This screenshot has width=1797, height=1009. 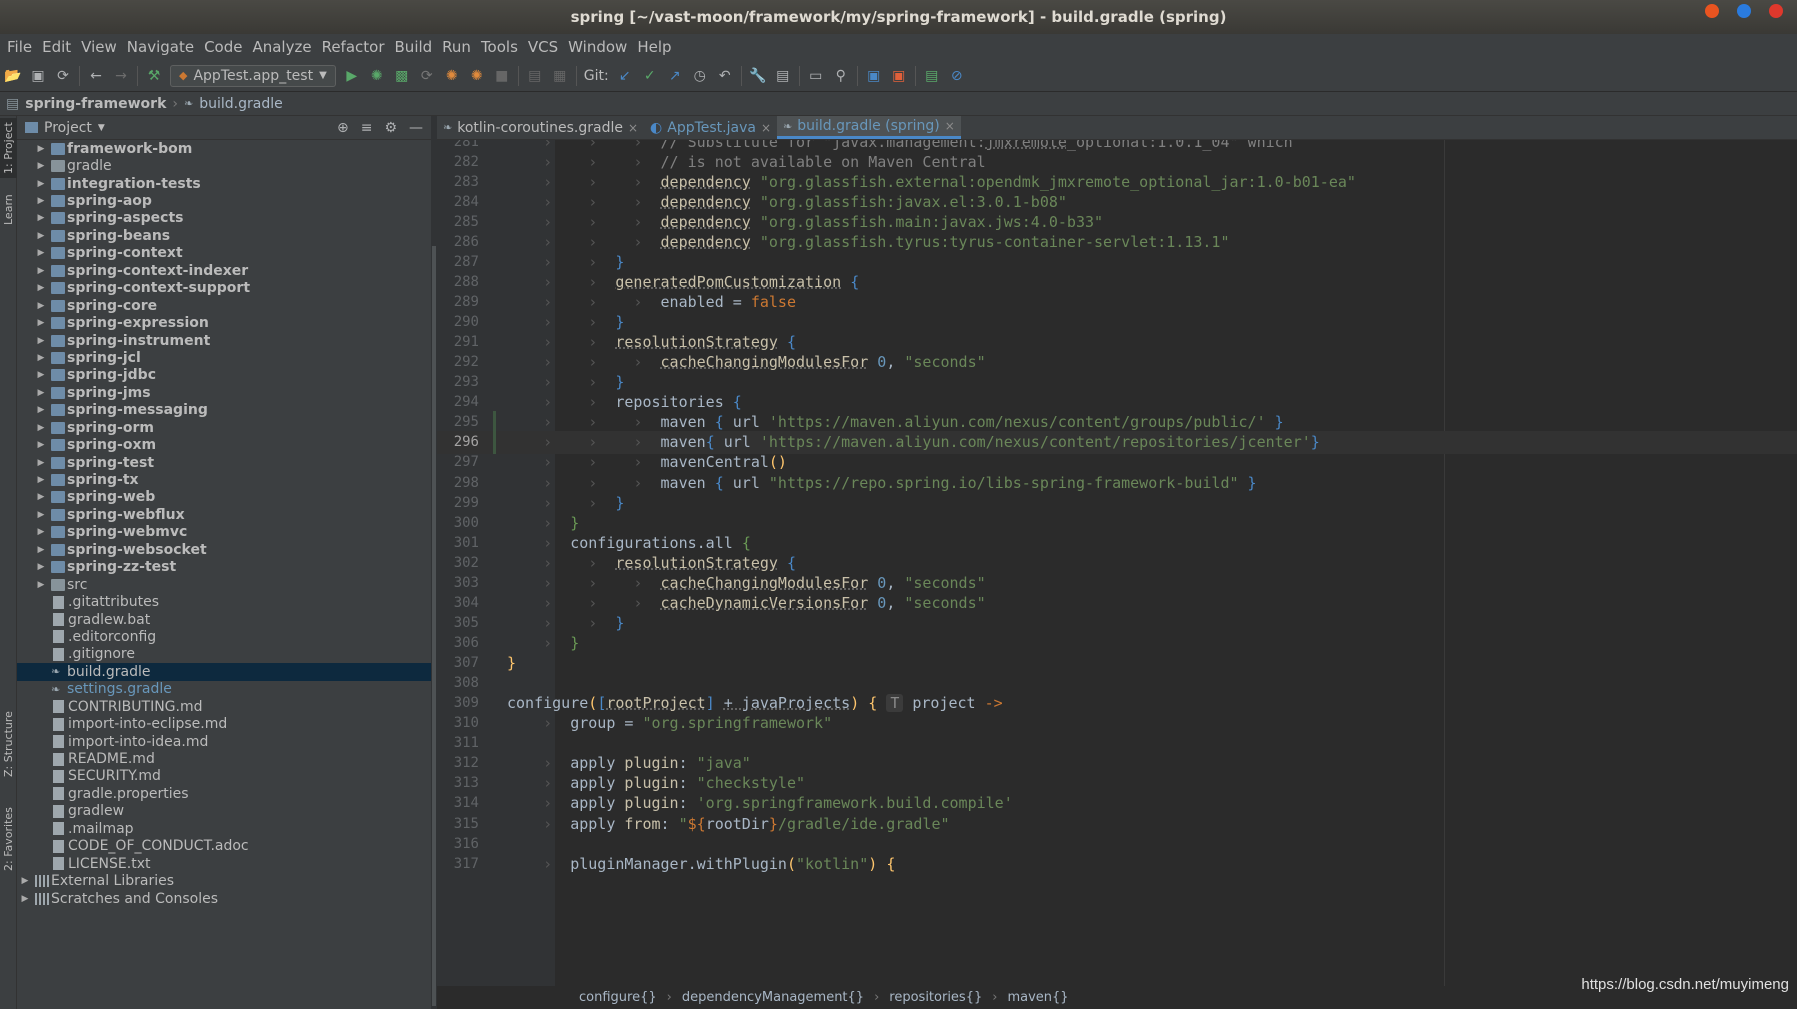 I want to click on tree-item: README.md, so click(x=224, y=758).